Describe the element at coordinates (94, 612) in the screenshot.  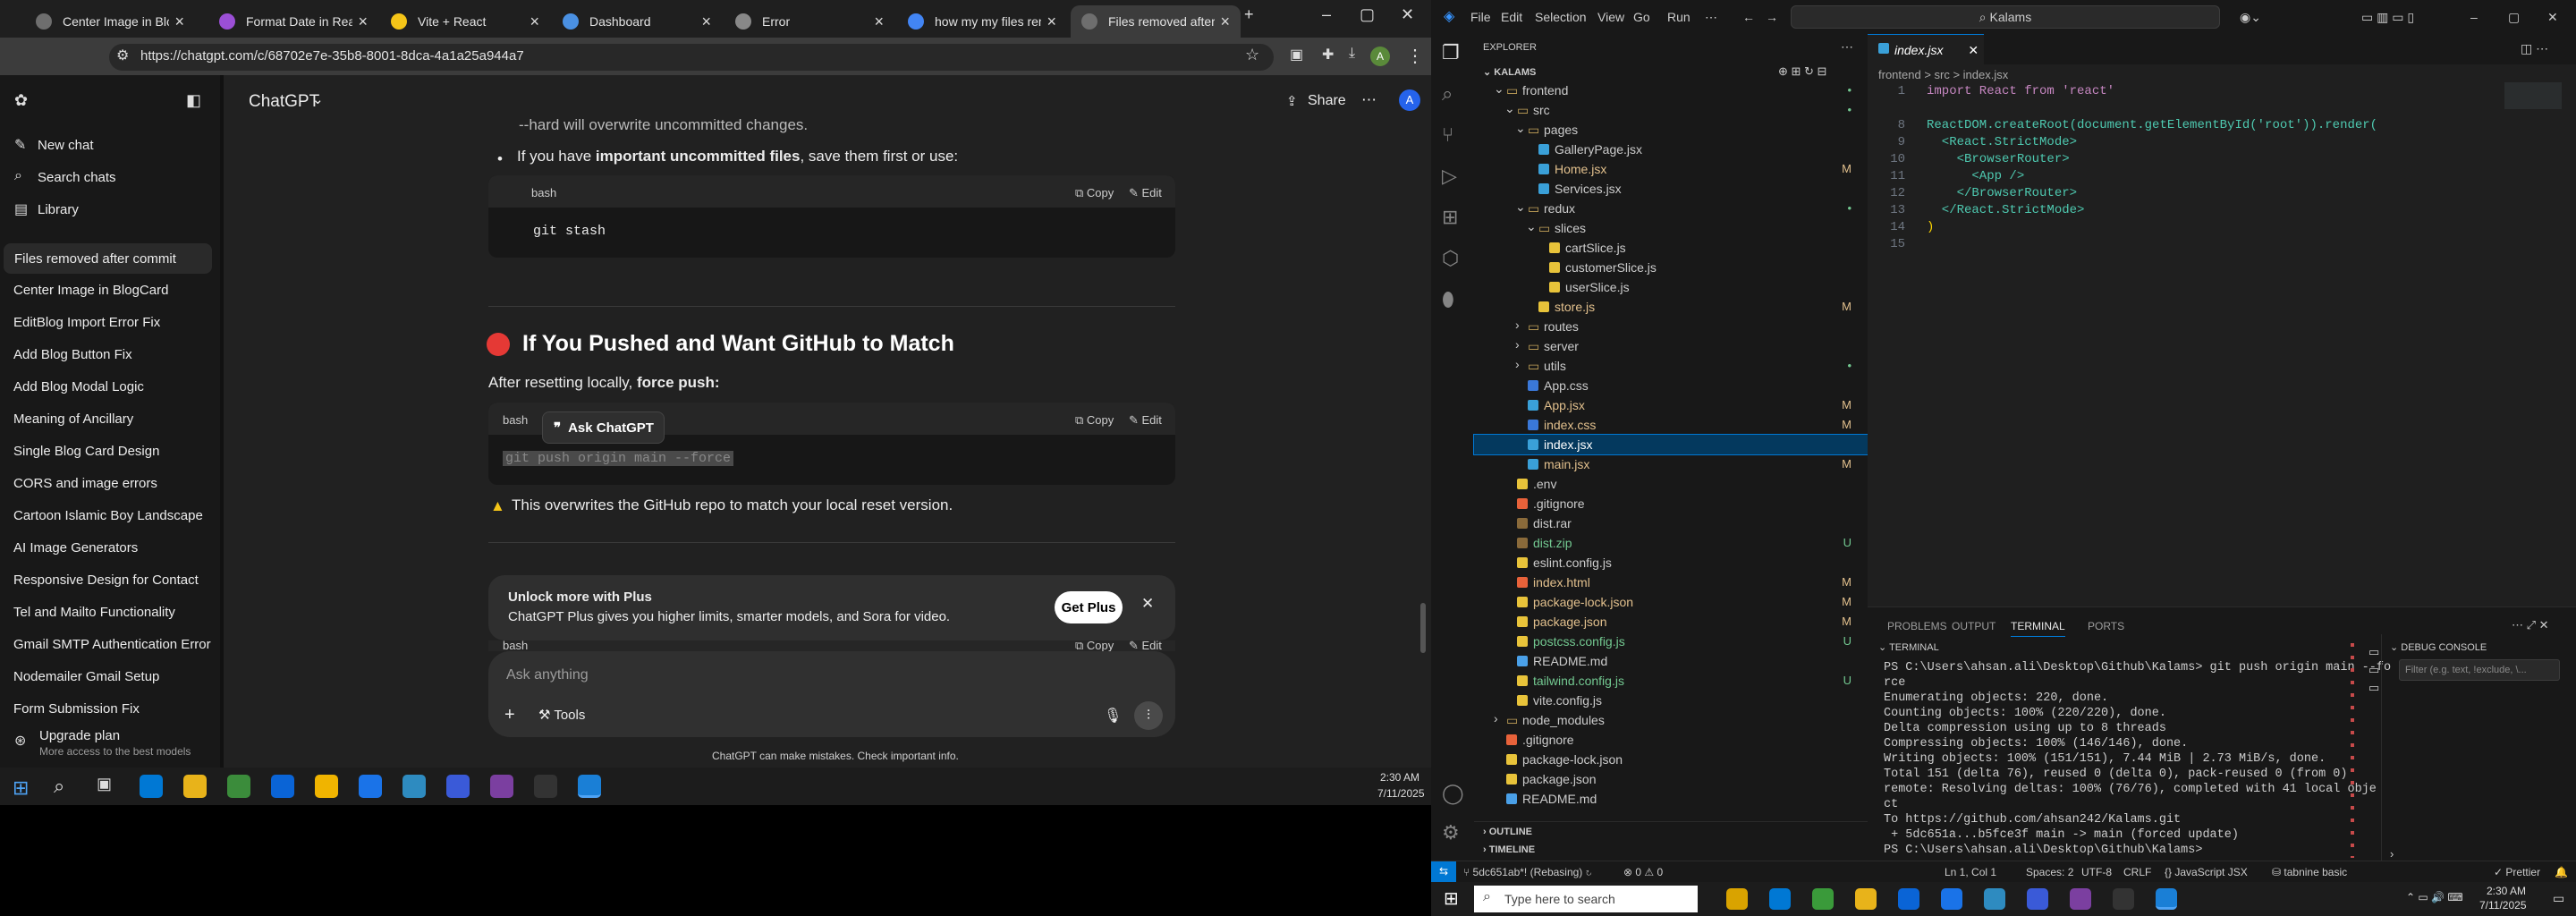
I see `sidebar-chat-item: Tel and Mailto Functionality` at that location.